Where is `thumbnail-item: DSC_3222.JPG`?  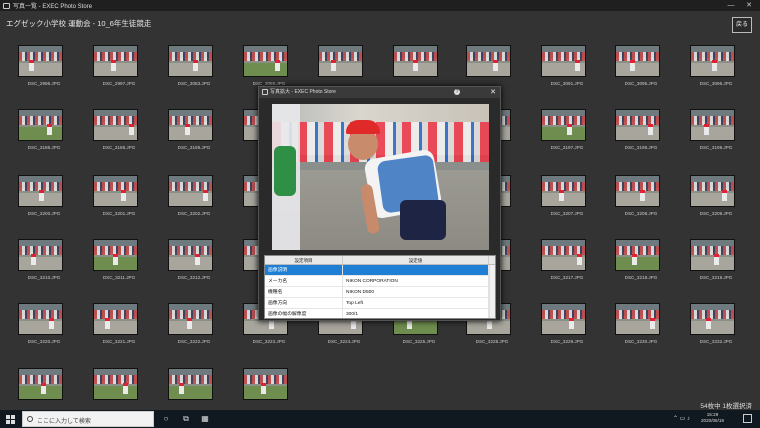 thumbnail-item: DSC_3222.JPG is located at coordinates (198, 329).